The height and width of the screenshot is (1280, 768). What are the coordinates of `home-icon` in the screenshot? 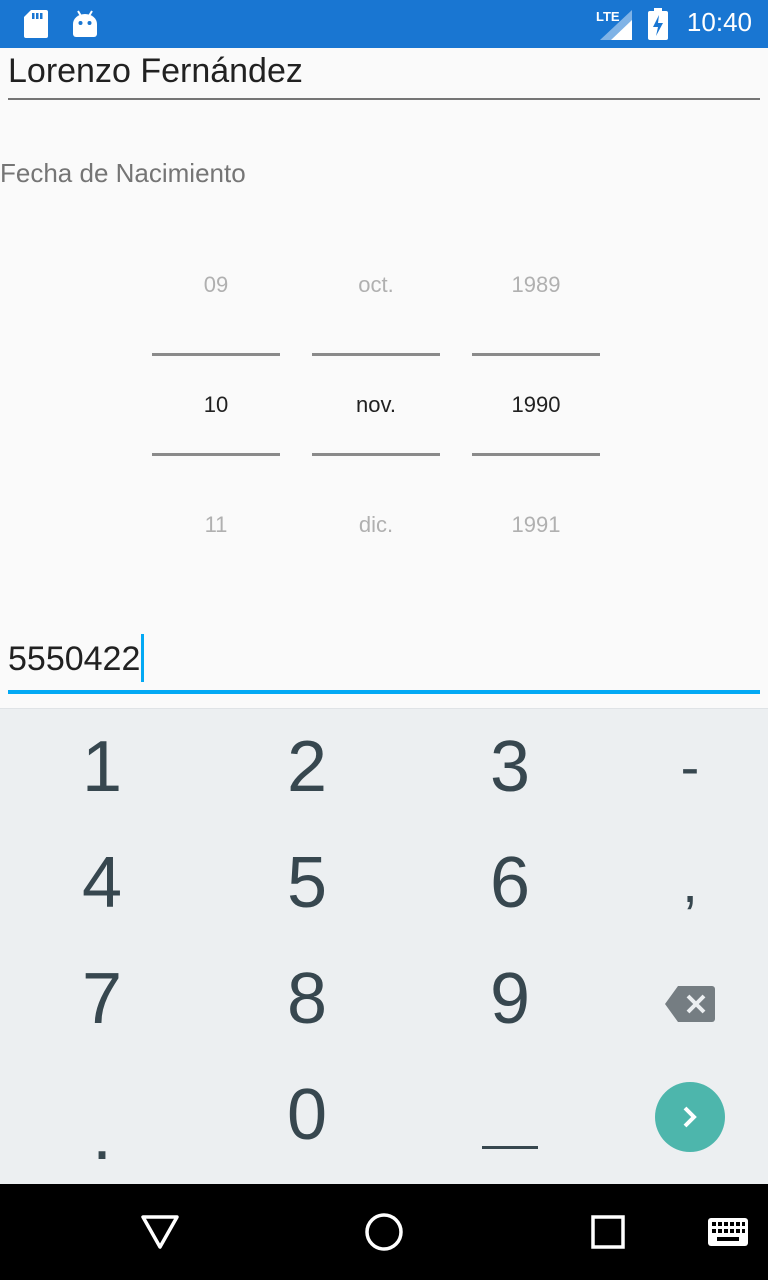 It's located at (384, 1232).